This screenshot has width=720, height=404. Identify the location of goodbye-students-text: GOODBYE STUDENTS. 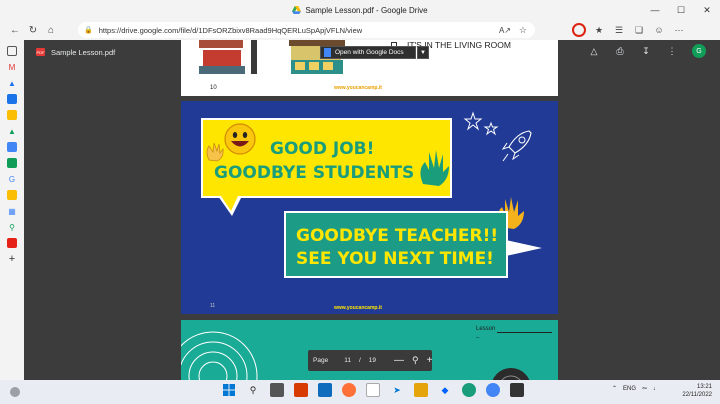
(314, 173).